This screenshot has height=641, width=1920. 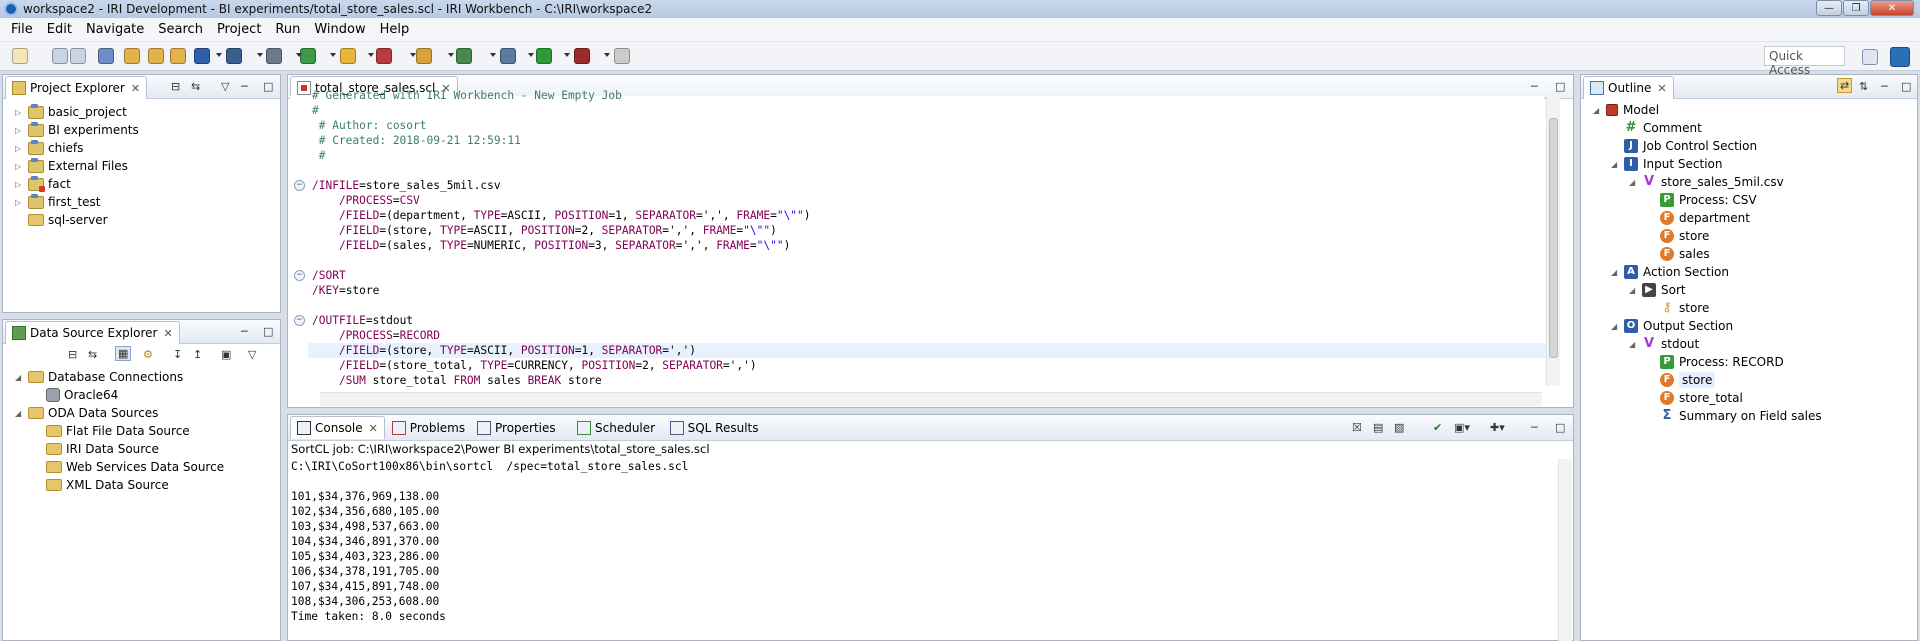 What do you see at coordinates (1357, 427) in the screenshot?
I see `clear-console-icon: ☒` at bounding box center [1357, 427].